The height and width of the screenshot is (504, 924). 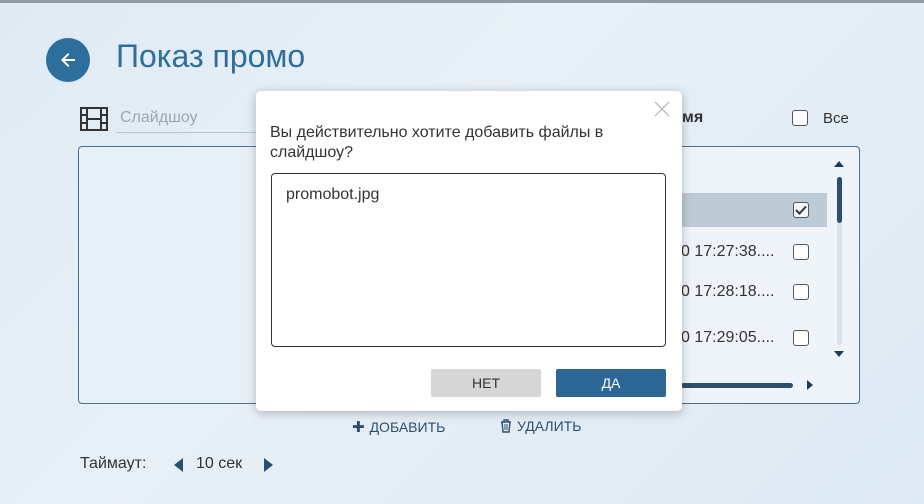 What do you see at coordinates (219, 463) in the screenshot?
I see `timeout-value: 10 сек` at bounding box center [219, 463].